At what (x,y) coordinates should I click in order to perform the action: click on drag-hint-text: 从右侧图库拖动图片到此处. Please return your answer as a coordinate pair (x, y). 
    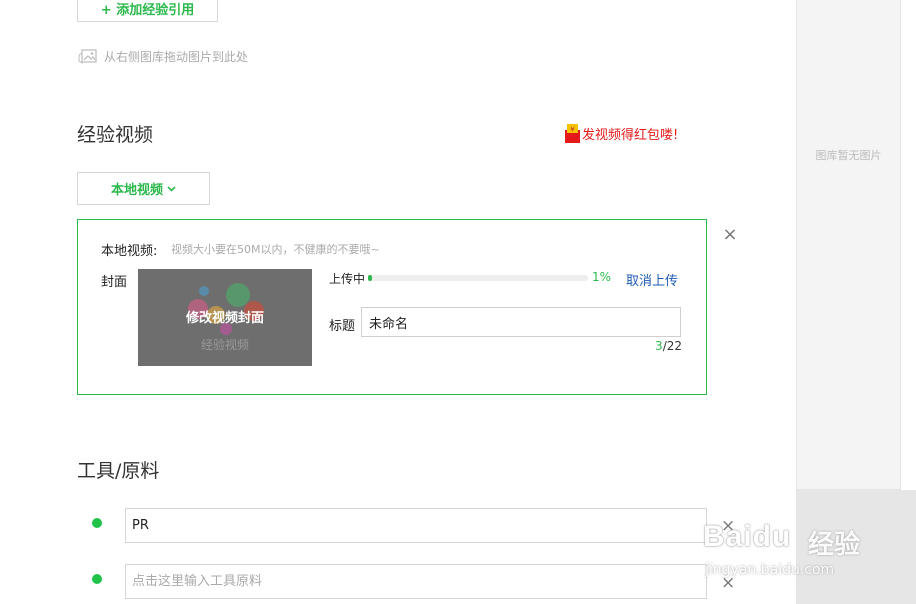
    Looking at the image, I should click on (176, 57).